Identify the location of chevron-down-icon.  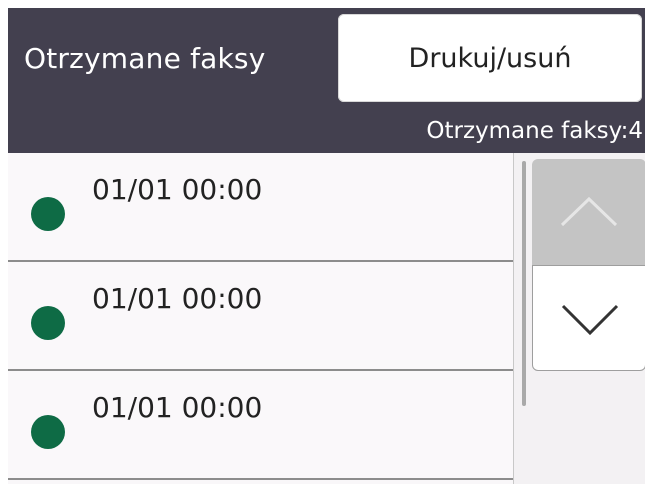
(590, 320).